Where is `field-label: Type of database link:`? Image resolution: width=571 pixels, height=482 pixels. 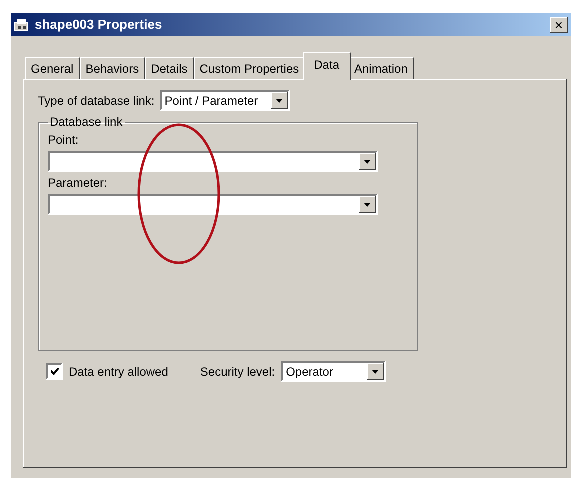
field-label: Type of database link: is located at coordinates (96, 101).